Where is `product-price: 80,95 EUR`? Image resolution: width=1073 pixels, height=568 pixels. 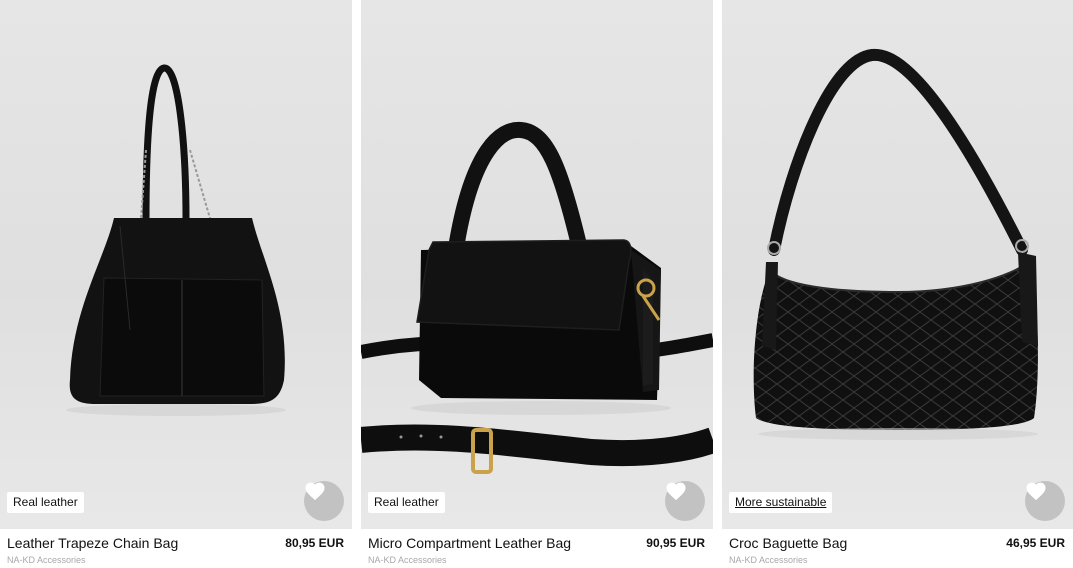
product-price: 80,95 EUR is located at coordinates (314, 543).